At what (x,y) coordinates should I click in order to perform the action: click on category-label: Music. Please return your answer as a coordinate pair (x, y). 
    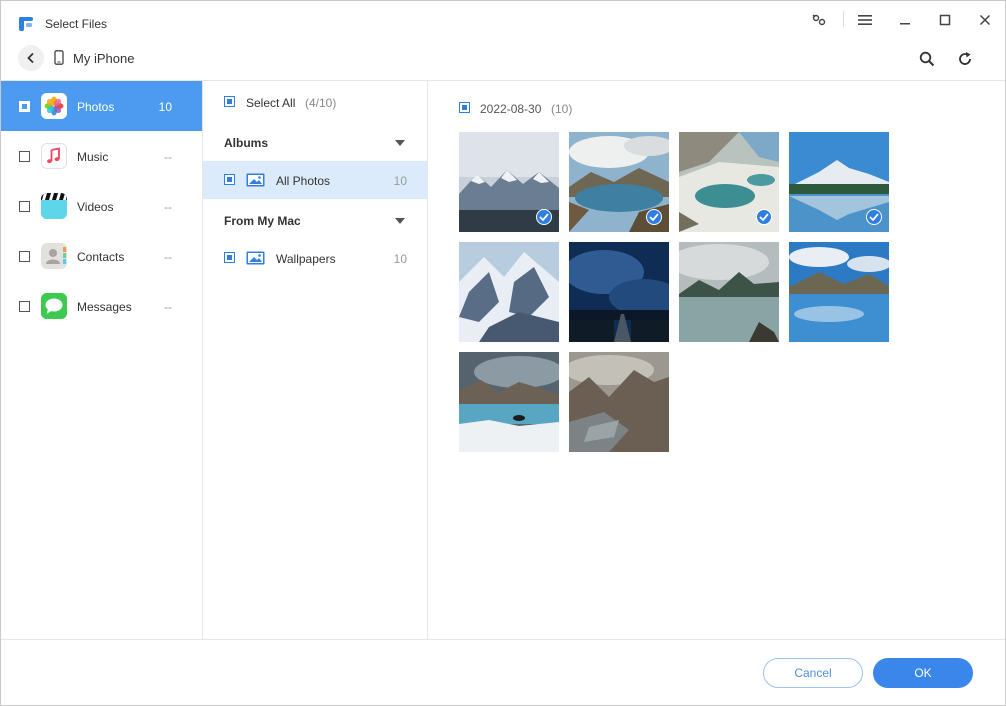
    Looking at the image, I should click on (93, 157).